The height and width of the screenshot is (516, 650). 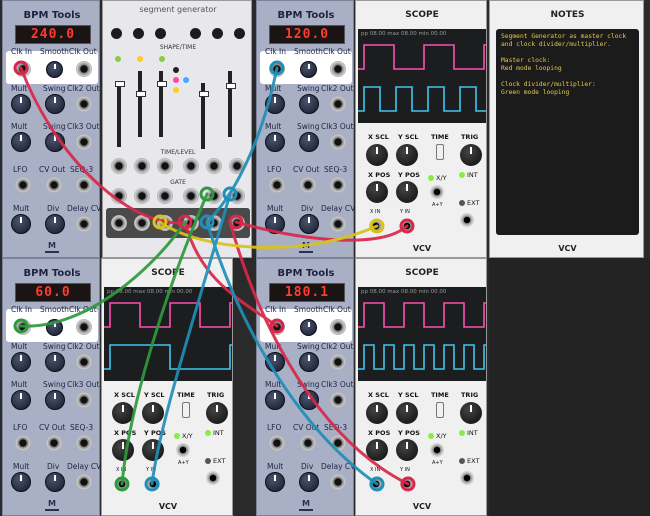 What do you see at coordinates (569, 387) in the screenshot?
I see `empty-rack-area` at bounding box center [569, 387].